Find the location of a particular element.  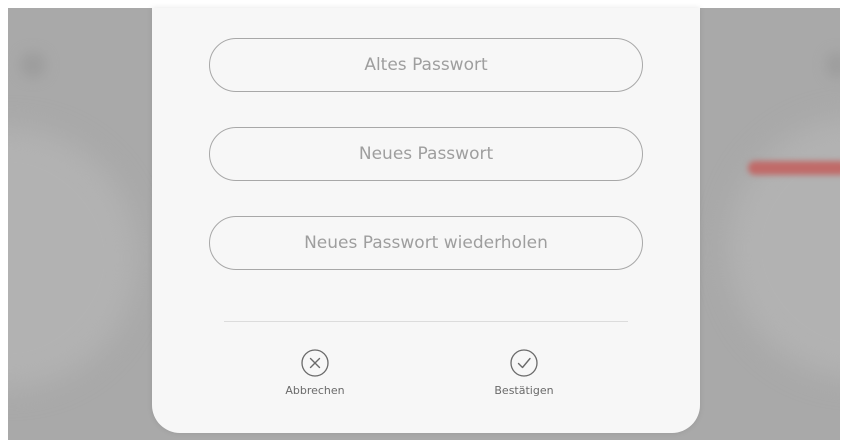

new-password-input is located at coordinates (426, 154).